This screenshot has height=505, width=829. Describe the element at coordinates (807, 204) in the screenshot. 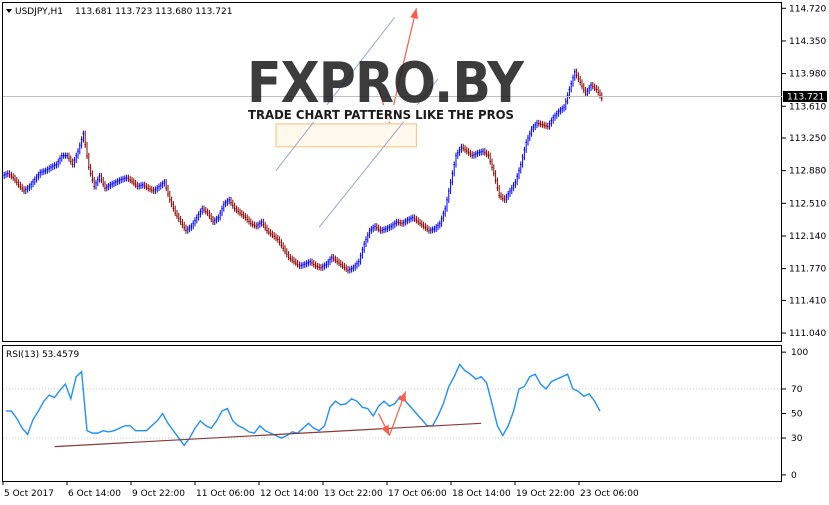

I see `price-tick-label: 112.510` at that location.